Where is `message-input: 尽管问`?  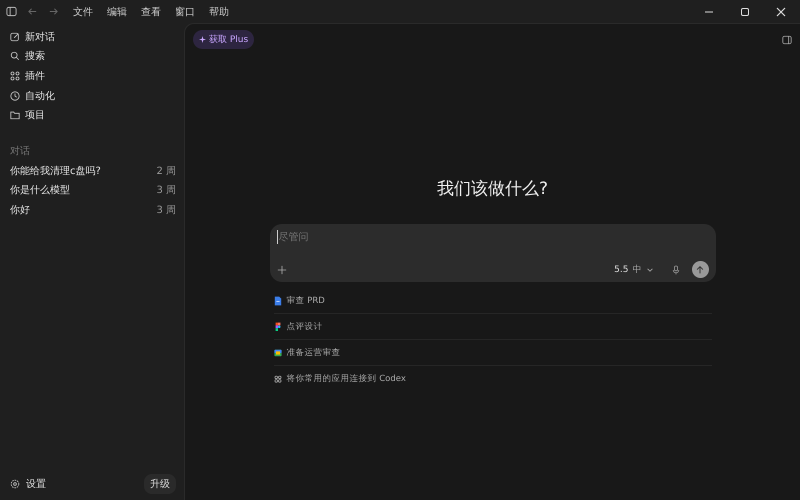 message-input: 尽管问 is located at coordinates (492, 237).